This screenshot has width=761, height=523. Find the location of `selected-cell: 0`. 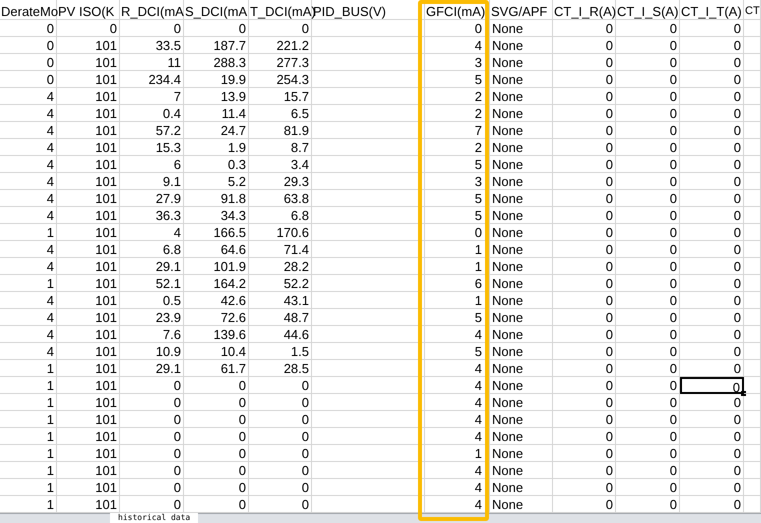

selected-cell: 0 is located at coordinates (712, 385).